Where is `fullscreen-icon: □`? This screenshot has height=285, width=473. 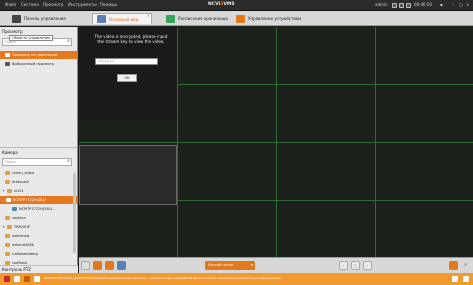
fullscreen-icon: □ is located at coordinates (355, 265).